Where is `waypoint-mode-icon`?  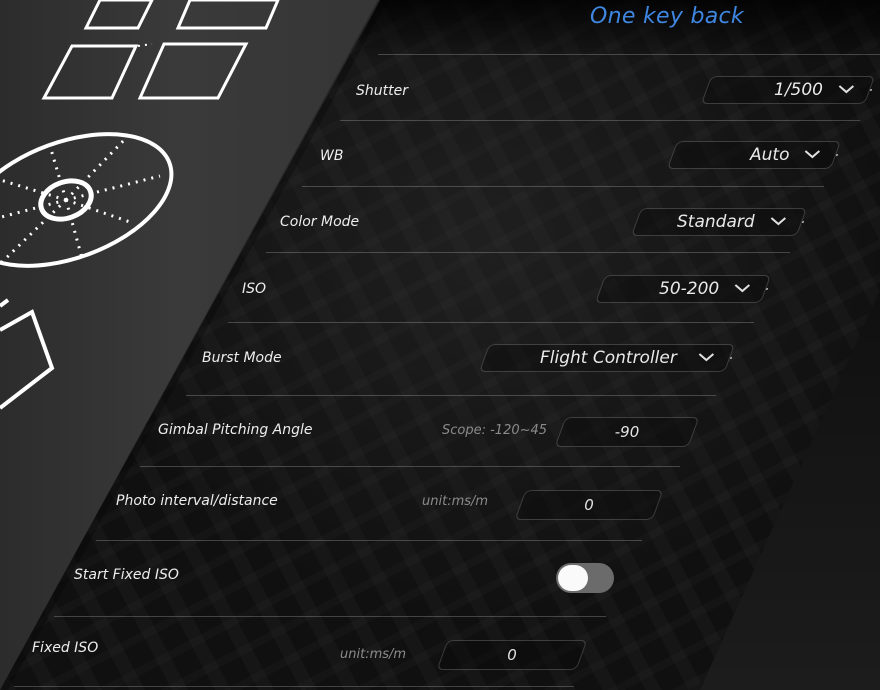
waypoint-mode-icon is located at coordinates (27, 354).